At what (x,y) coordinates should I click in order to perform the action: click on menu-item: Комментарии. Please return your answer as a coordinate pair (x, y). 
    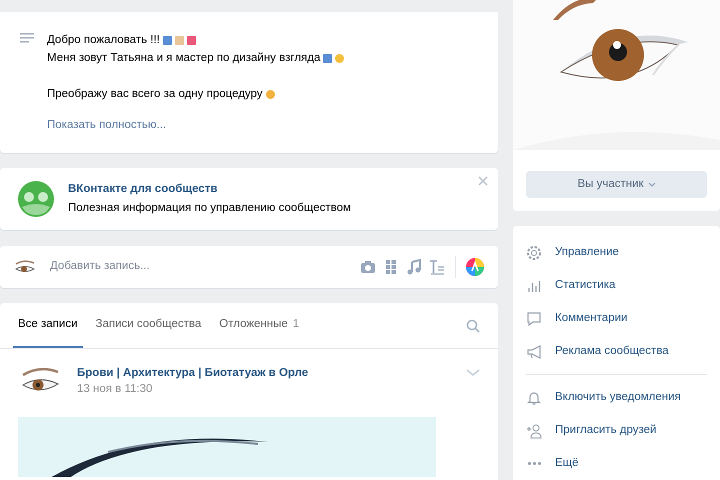
    Looking at the image, I should click on (616, 318).